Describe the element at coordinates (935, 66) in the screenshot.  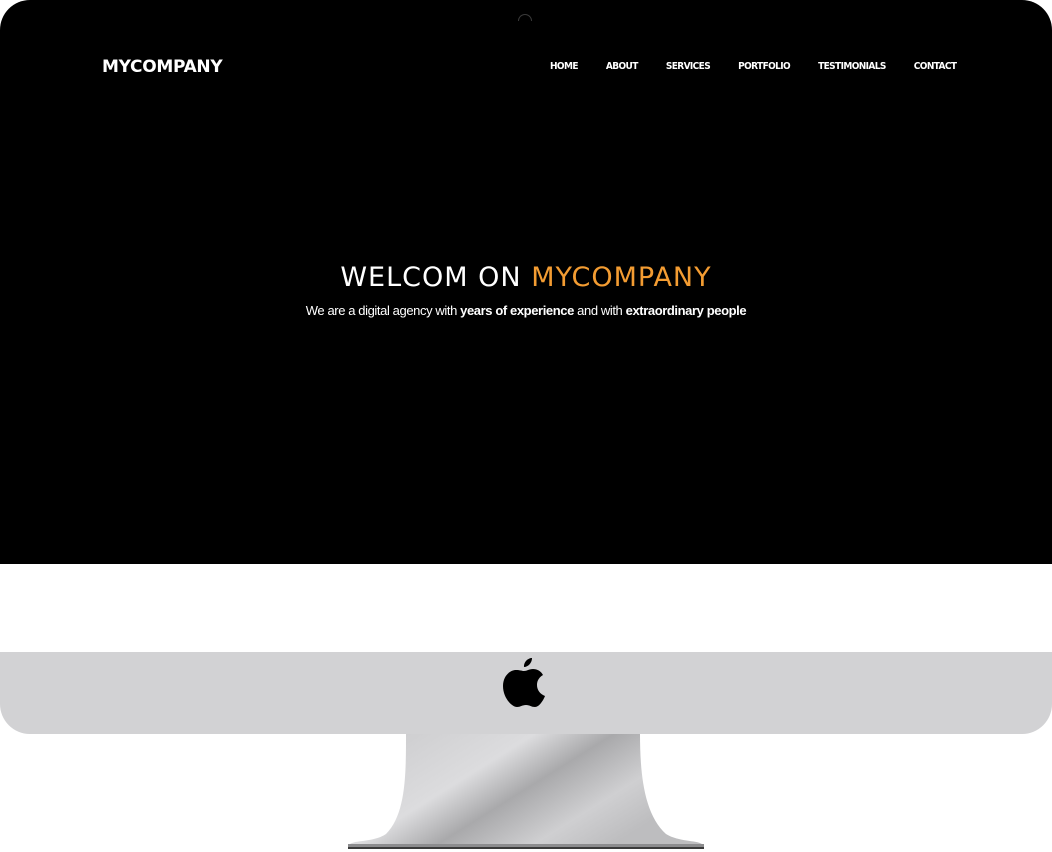
I see `nav-item-contact: CONTACT` at that location.